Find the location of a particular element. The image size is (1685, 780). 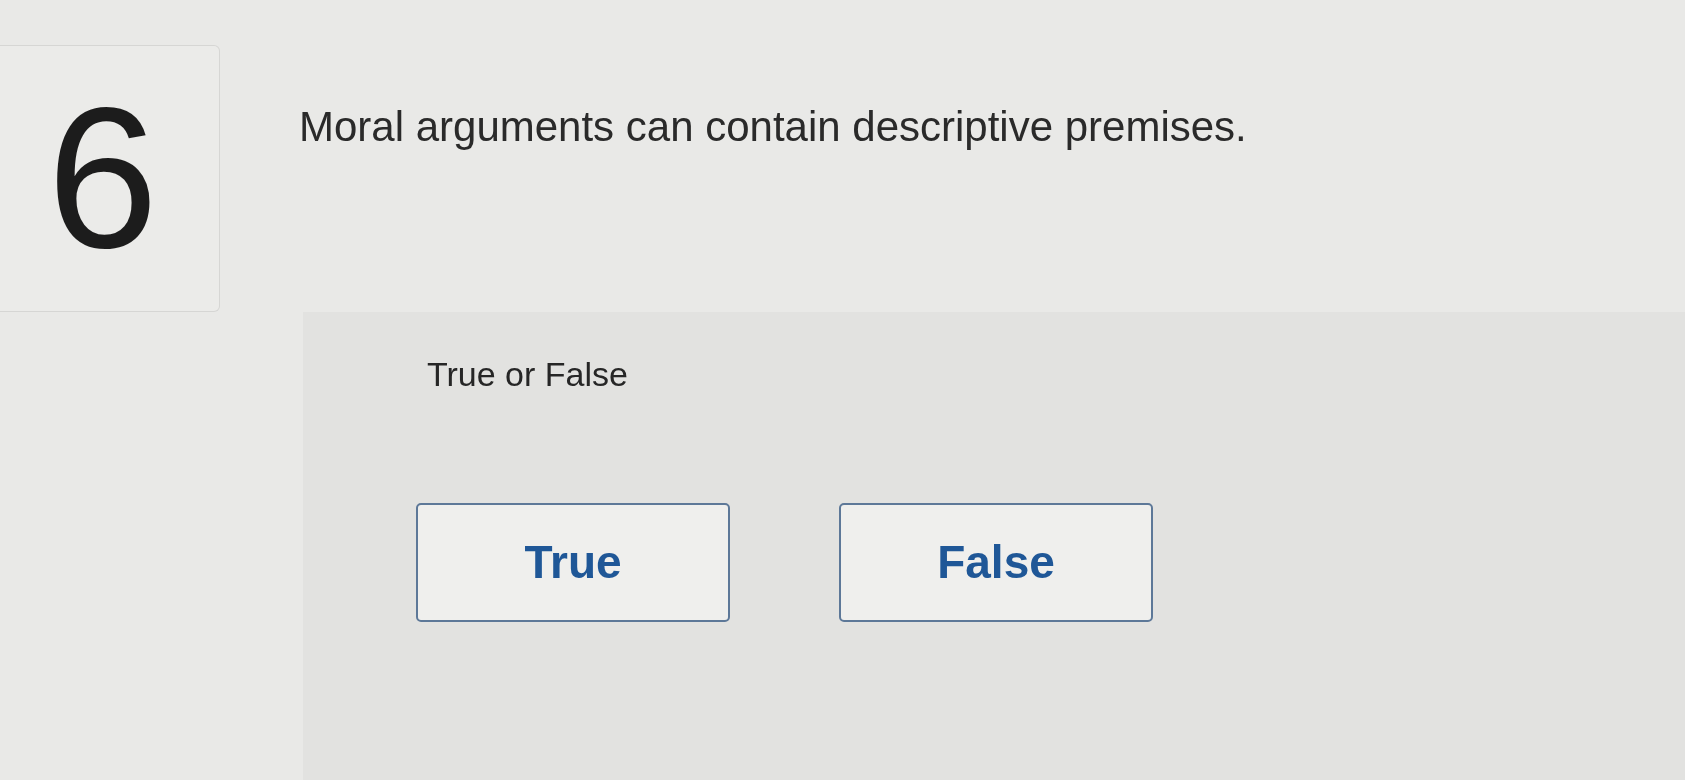

answer-prompt: True or False is located at coordinates (528, 374).